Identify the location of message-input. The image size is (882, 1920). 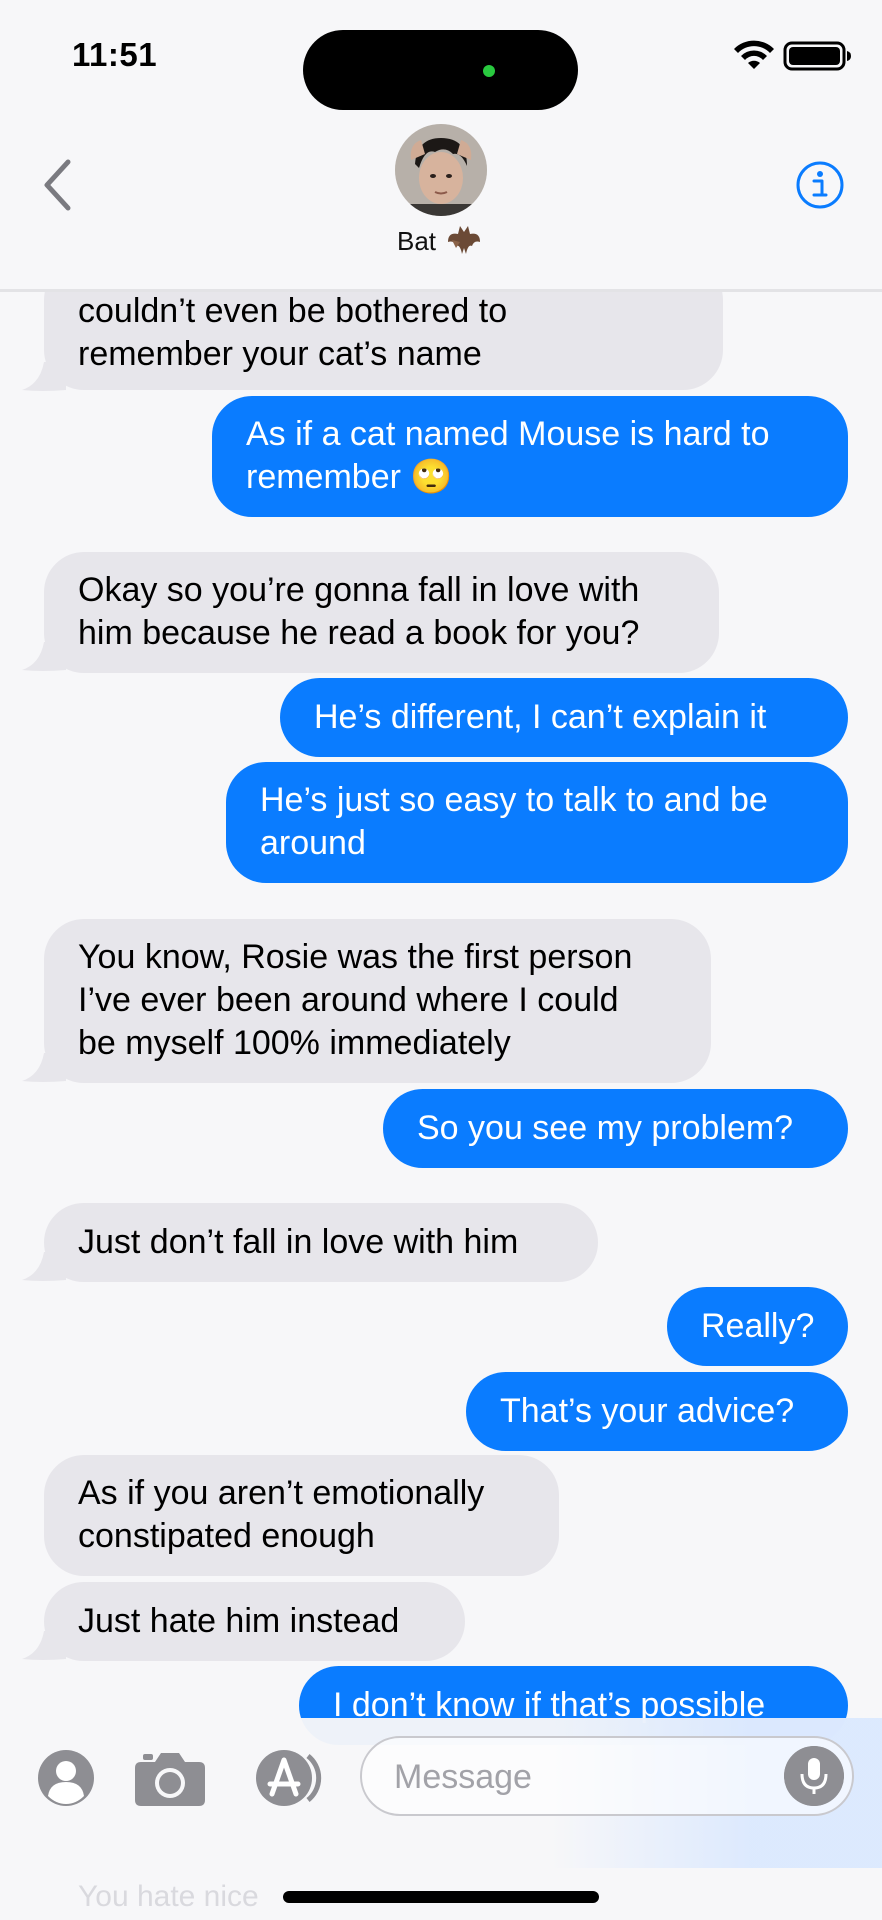
(584, 1777).